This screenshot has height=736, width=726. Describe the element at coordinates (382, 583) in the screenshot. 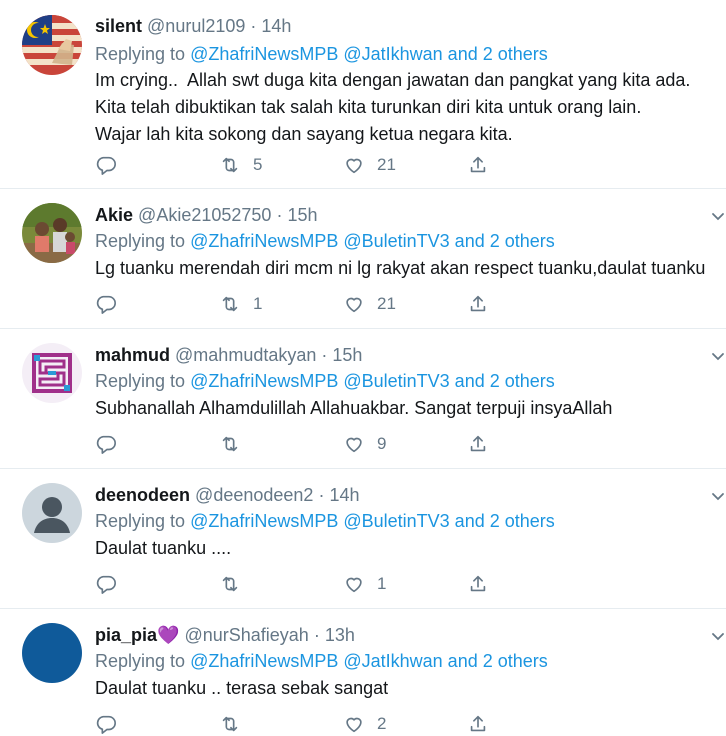

I see `like-count: 1` at that location.